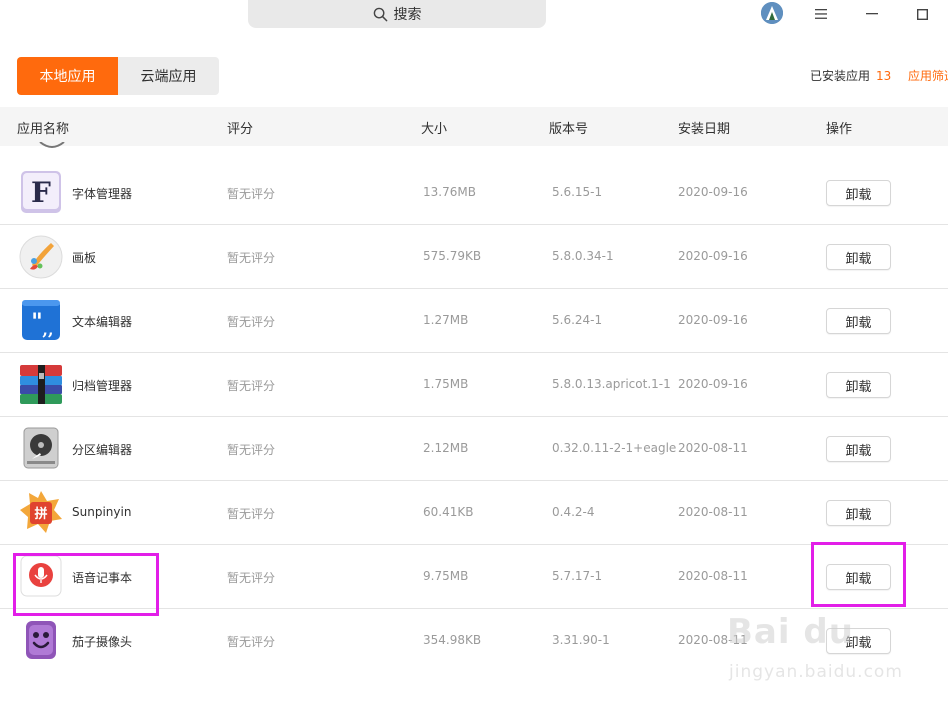  Describe the element at coordinates (790, 632) in the screenshot. I see `watermark-logo: Bai du` at that location.